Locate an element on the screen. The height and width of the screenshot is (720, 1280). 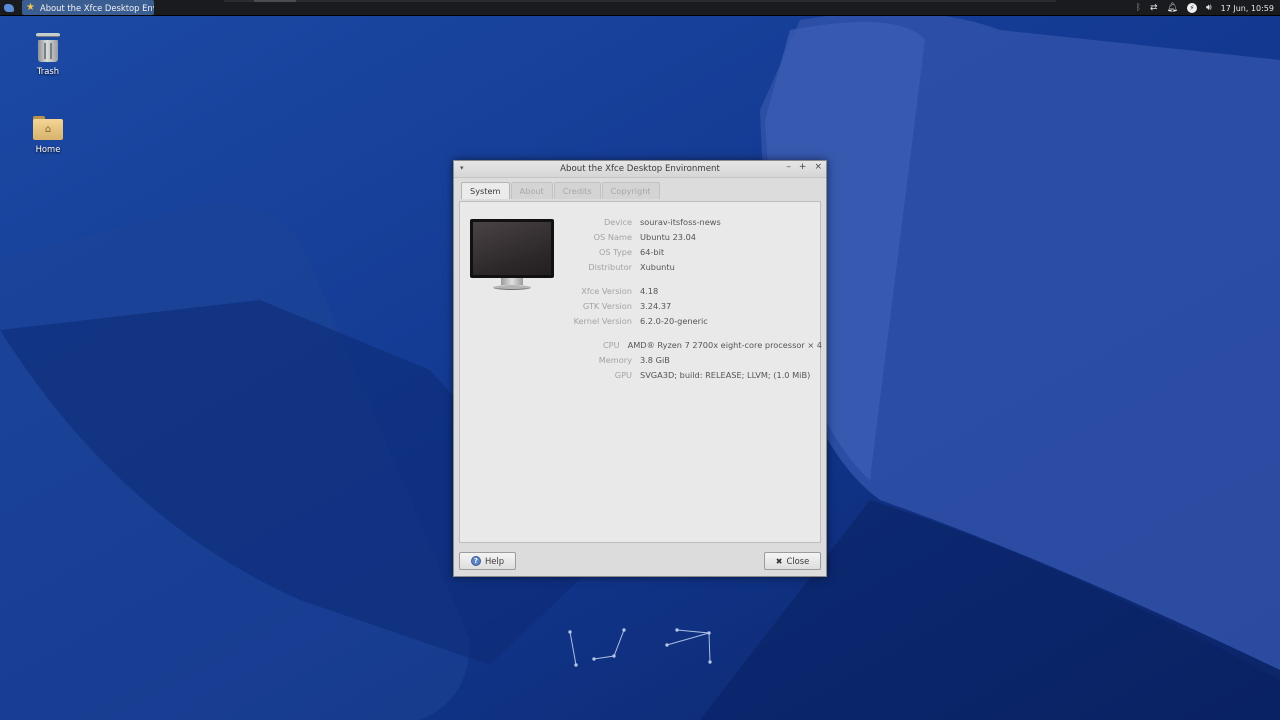
window-menu-icon: ▾ is located at coordinates (462, 168).